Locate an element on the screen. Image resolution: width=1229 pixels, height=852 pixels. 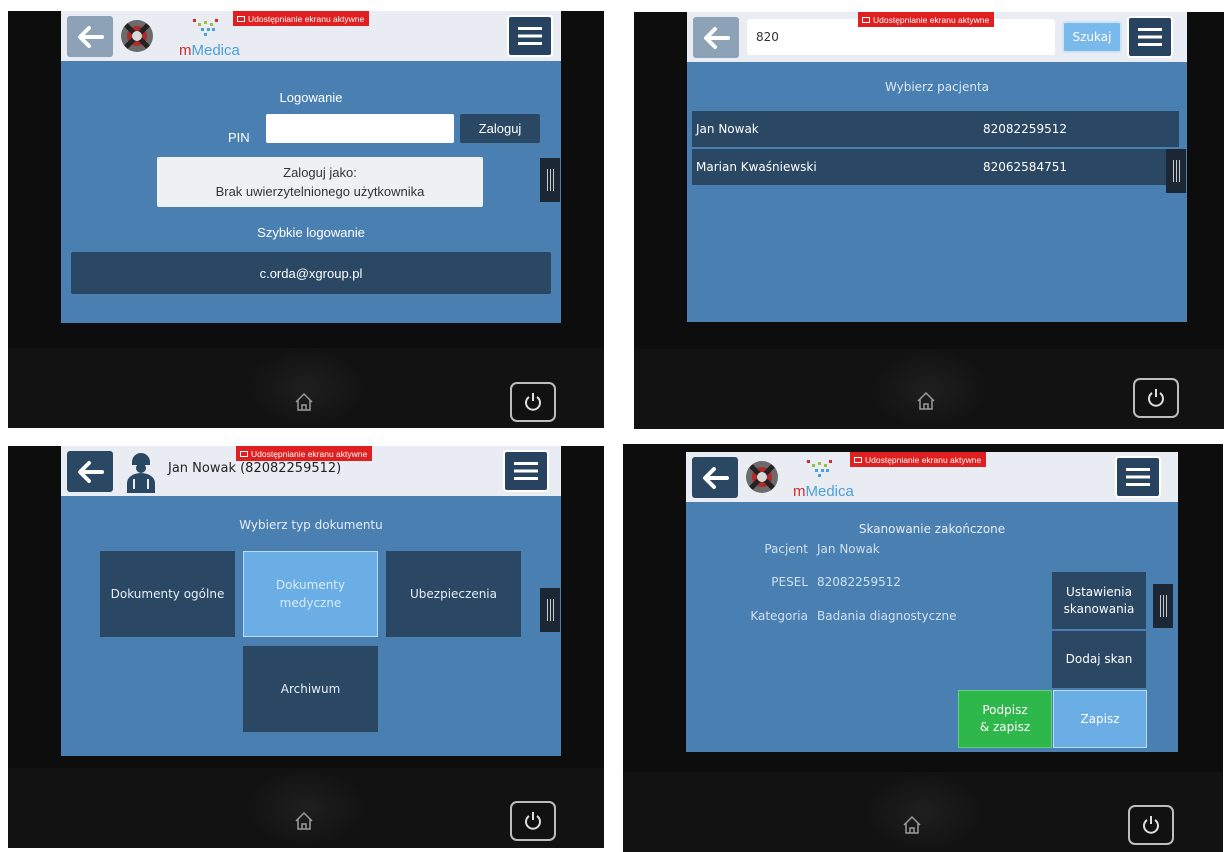
quick-login-title: Szybkie logowanie is located at coordinates (311, 232).